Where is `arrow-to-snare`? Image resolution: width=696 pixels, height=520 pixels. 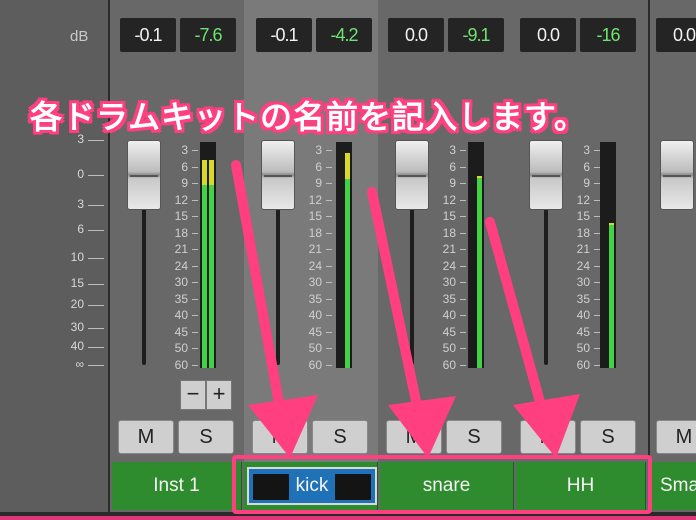 arrow-to-snare is located at coordinates (396, 306).